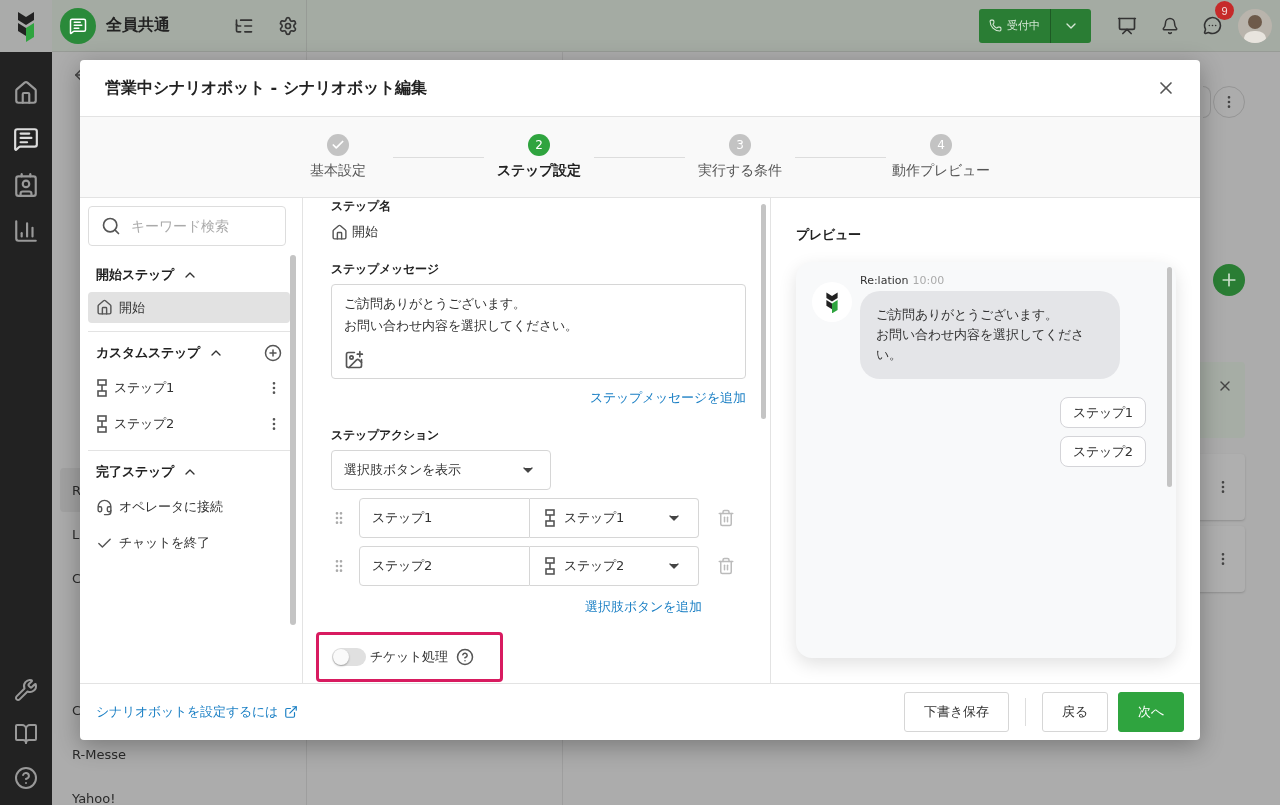 The image size is (1280, 805). Describe the element at coordinates (1075, 712) in the screenshot. I see `back-button: 戻る` at that location.